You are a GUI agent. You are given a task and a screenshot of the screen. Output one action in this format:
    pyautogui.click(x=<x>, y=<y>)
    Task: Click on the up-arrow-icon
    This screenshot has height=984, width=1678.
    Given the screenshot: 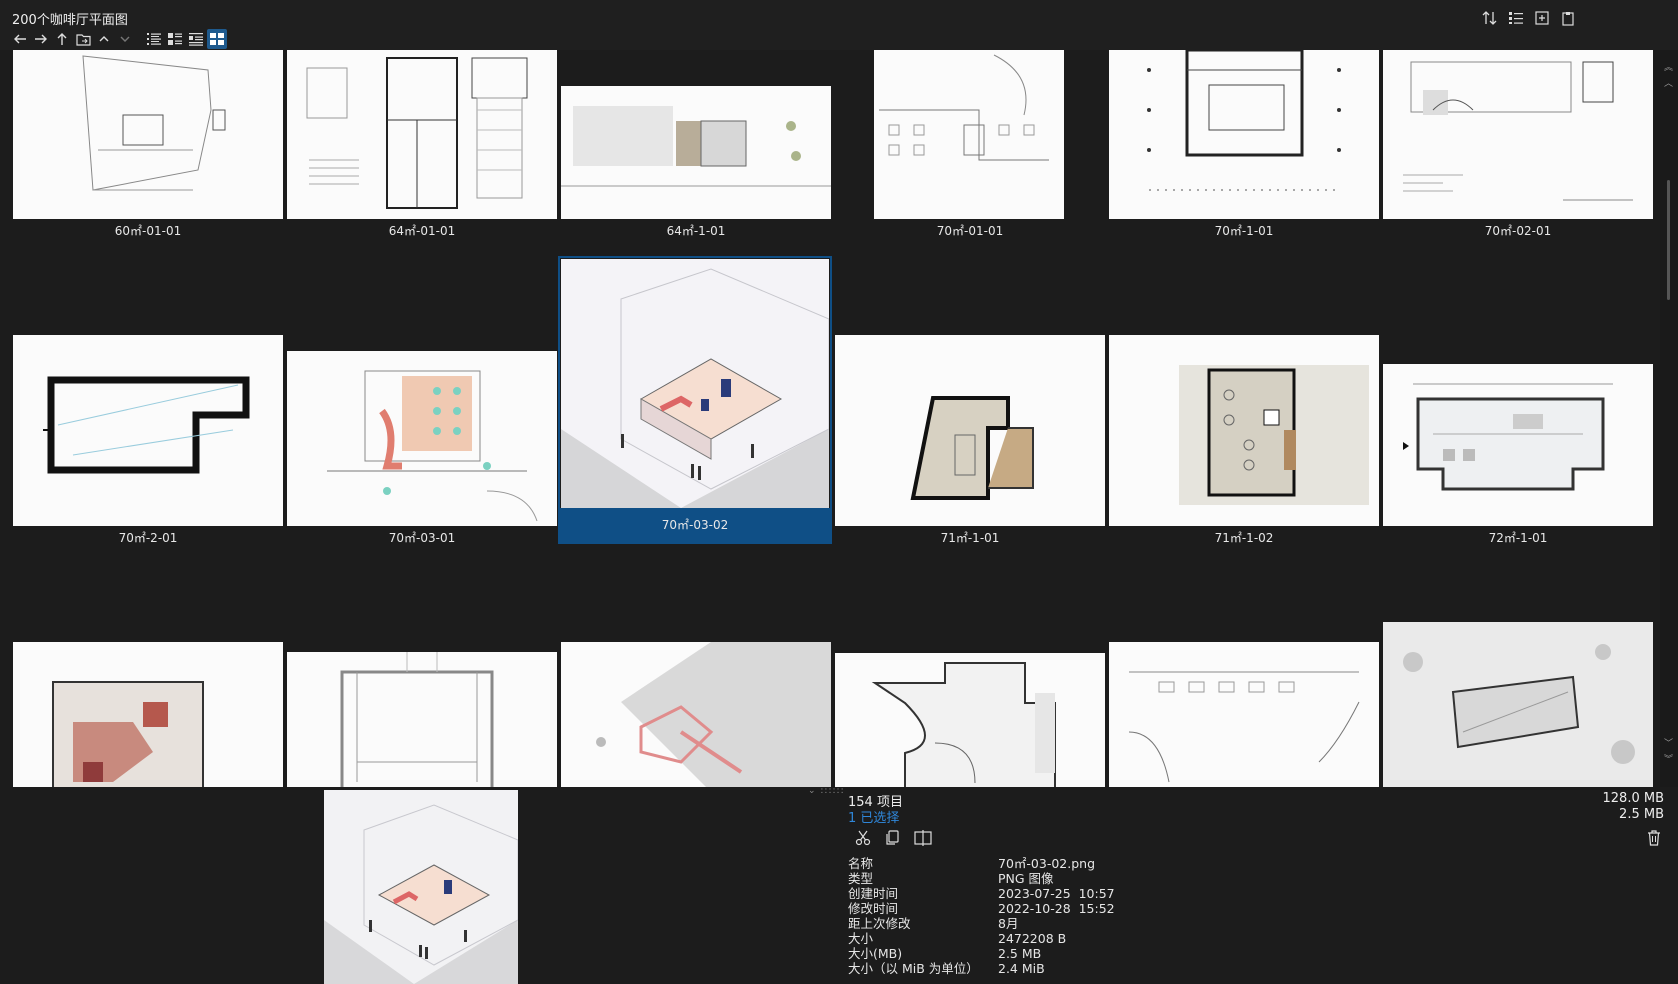 What is the action you would take?
    pyautogui.click(x=62, y=39)
    